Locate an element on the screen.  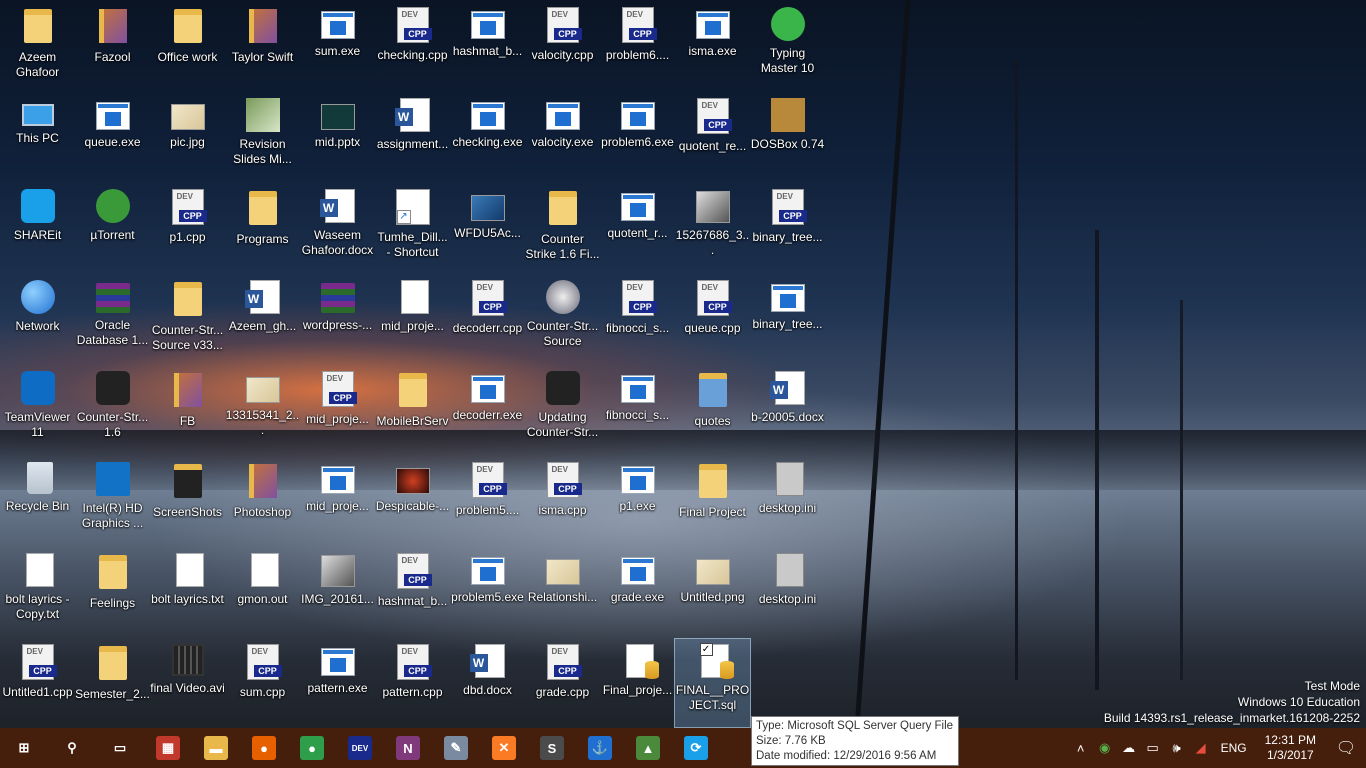
desktop-icon: ✓ FINAL__PROJECT.sql is located at coordinates (712, 683).